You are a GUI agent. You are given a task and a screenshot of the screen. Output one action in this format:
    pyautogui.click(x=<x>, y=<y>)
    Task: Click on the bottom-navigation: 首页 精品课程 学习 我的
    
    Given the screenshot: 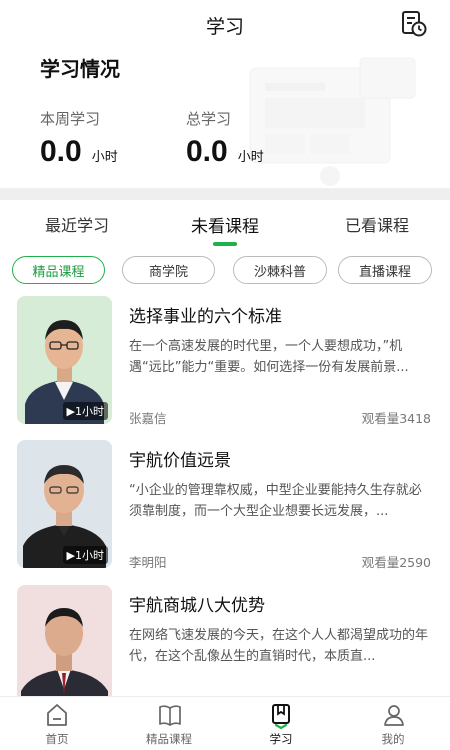 What is the action you would take?
    pyautogui.click(x=225, y=723)
    